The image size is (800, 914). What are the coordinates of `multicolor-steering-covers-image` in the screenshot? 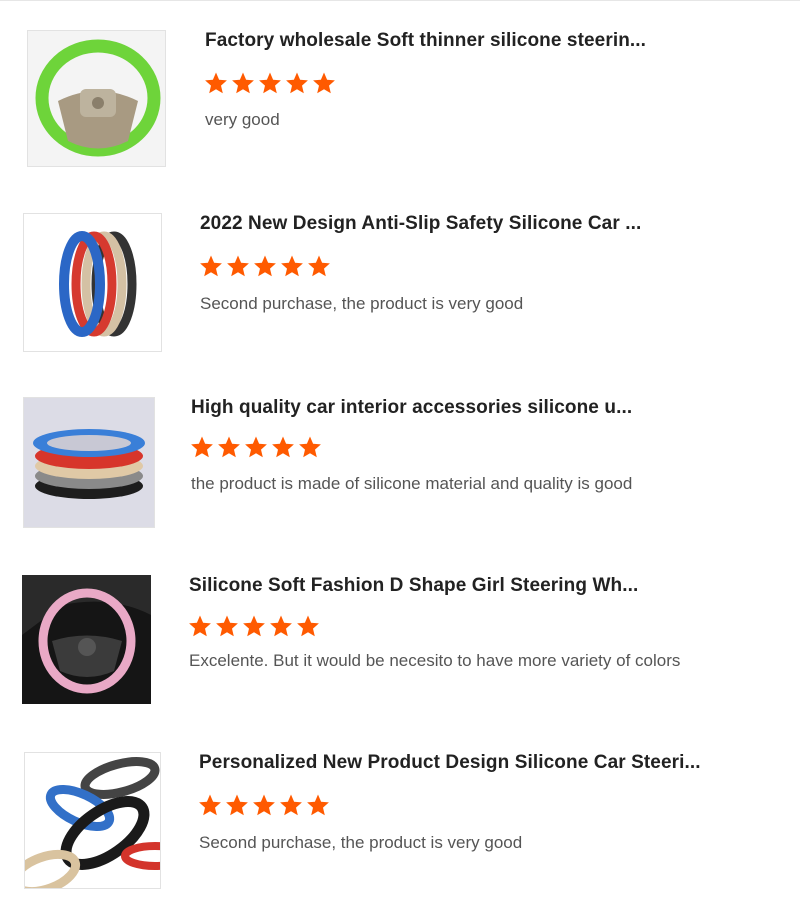 It's located at (92, 282).